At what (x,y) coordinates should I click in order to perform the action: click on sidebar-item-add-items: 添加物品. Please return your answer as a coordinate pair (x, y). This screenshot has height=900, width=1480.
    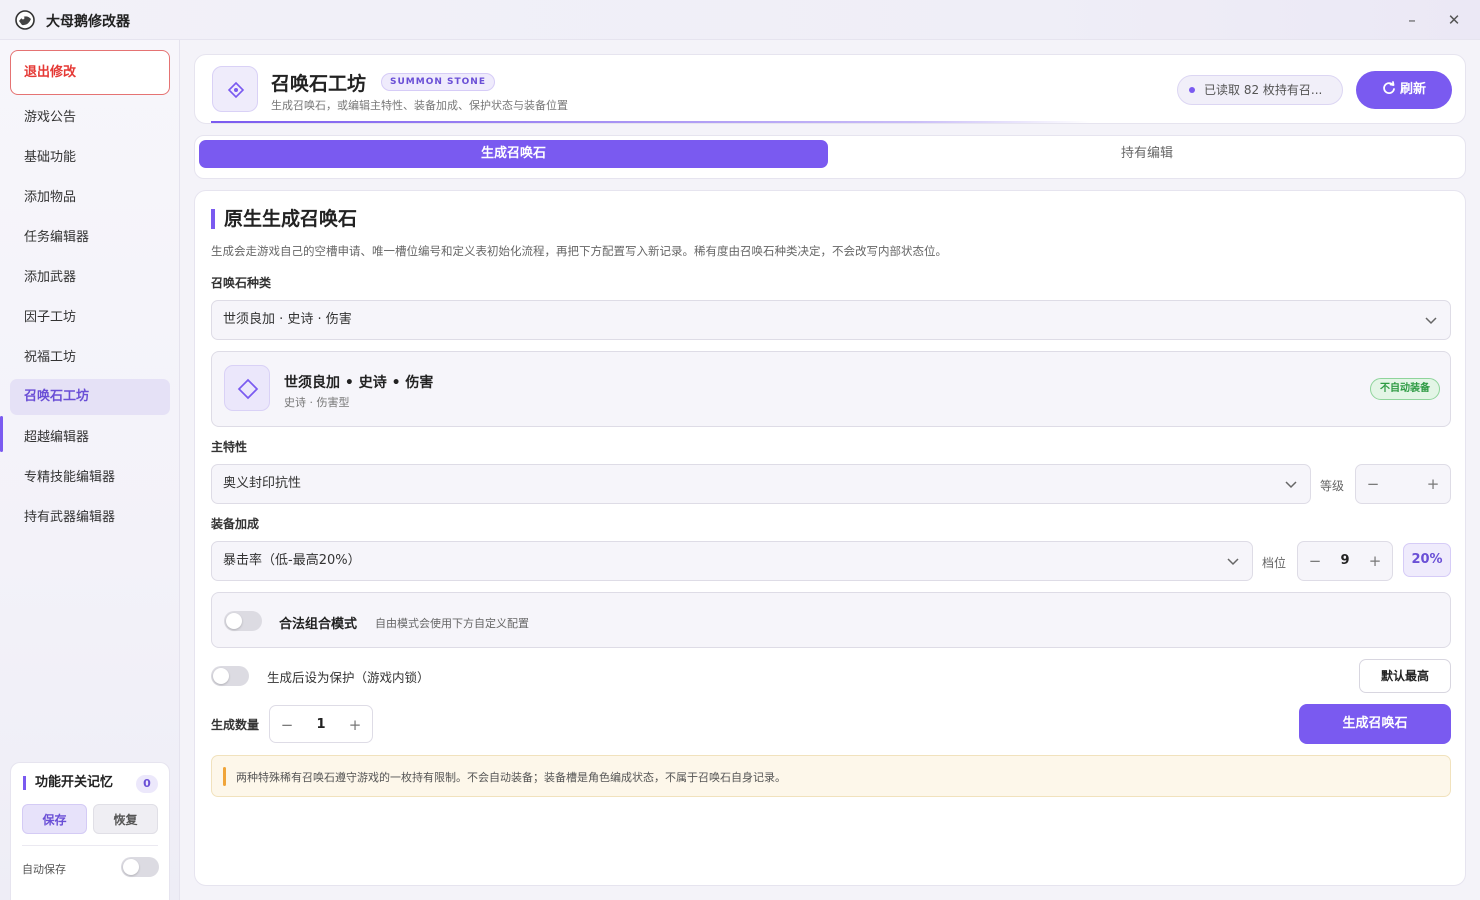
    Looking at the image, I should click on (90, 198).